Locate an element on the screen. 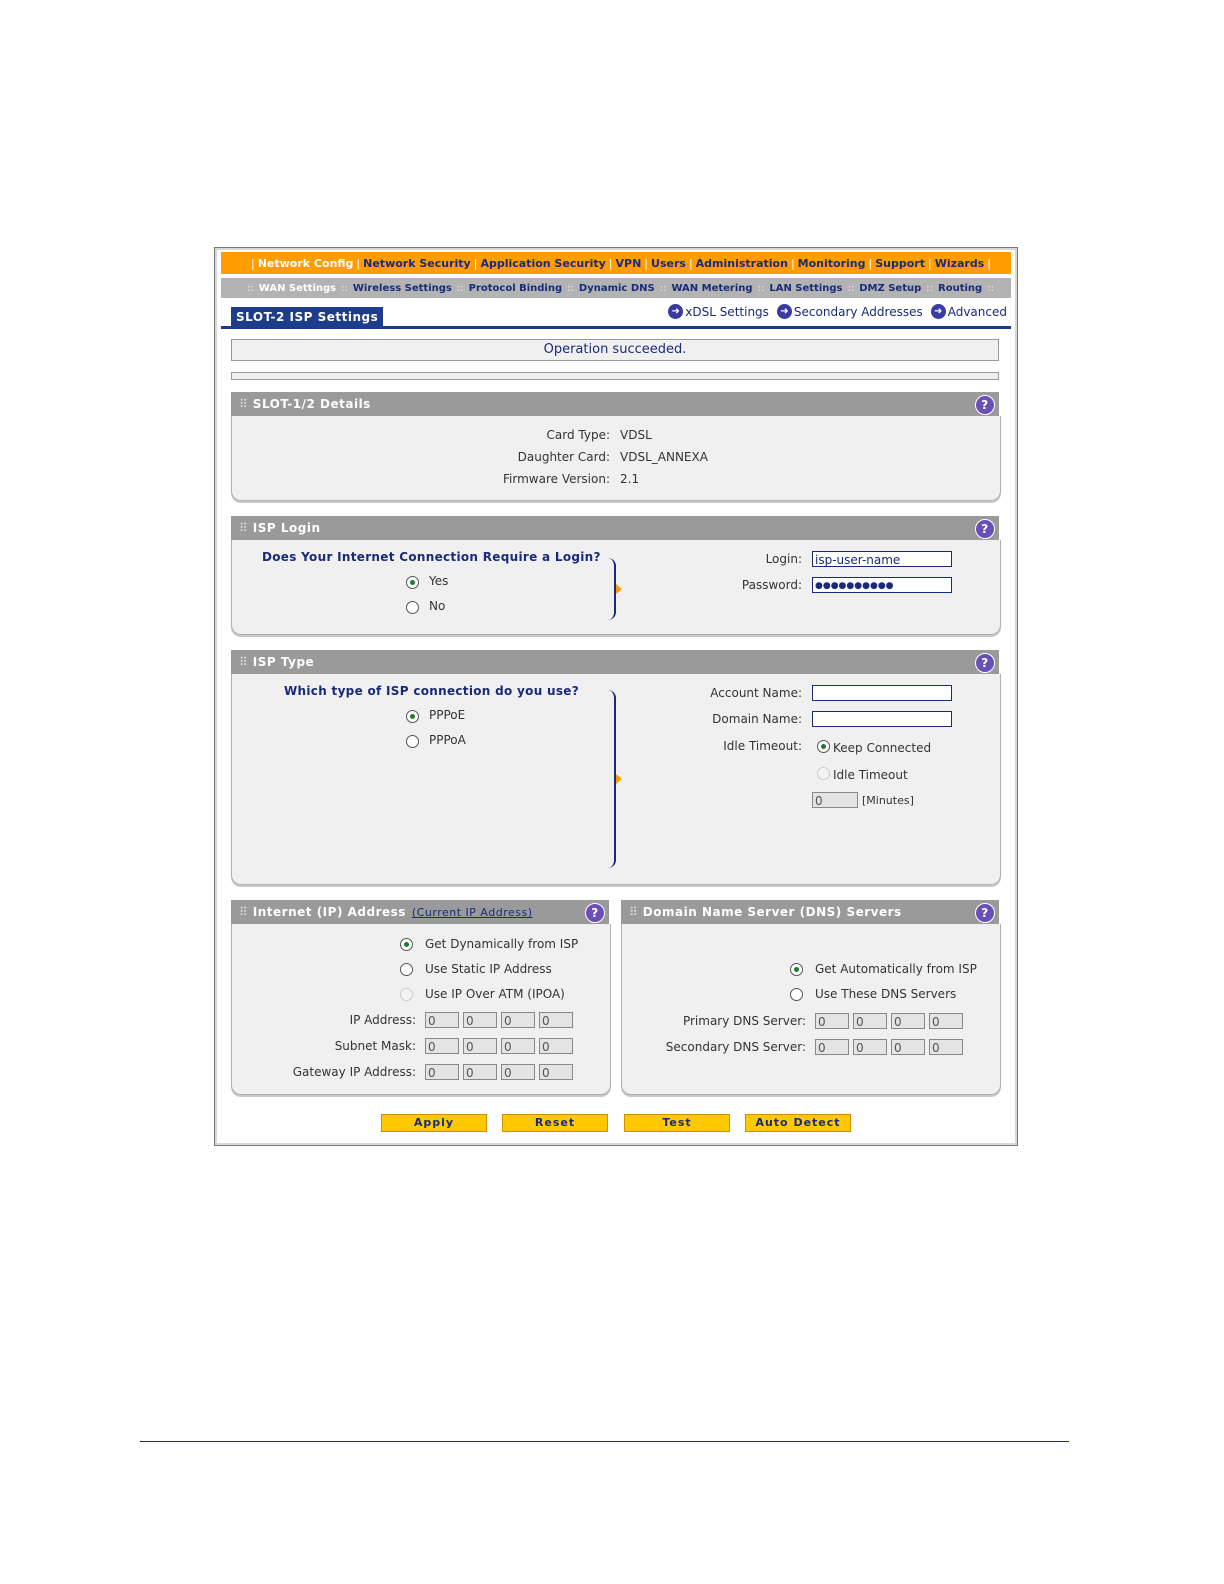 The height and width of the screenshot is (1584, 1224). gateway-octet-4: 0 is located at coordinates (556, 1072).